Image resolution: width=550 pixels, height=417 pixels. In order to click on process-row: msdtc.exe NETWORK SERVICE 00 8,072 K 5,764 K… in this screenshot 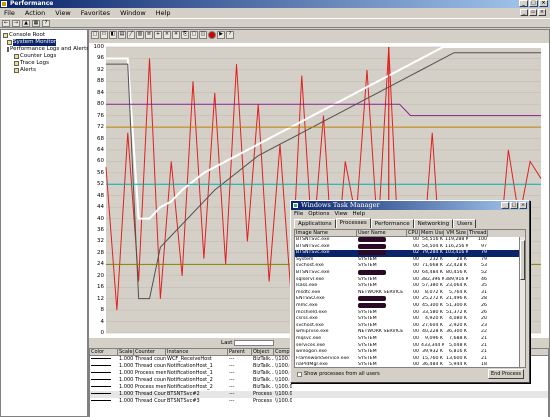, I will do `click(410, 293)`.